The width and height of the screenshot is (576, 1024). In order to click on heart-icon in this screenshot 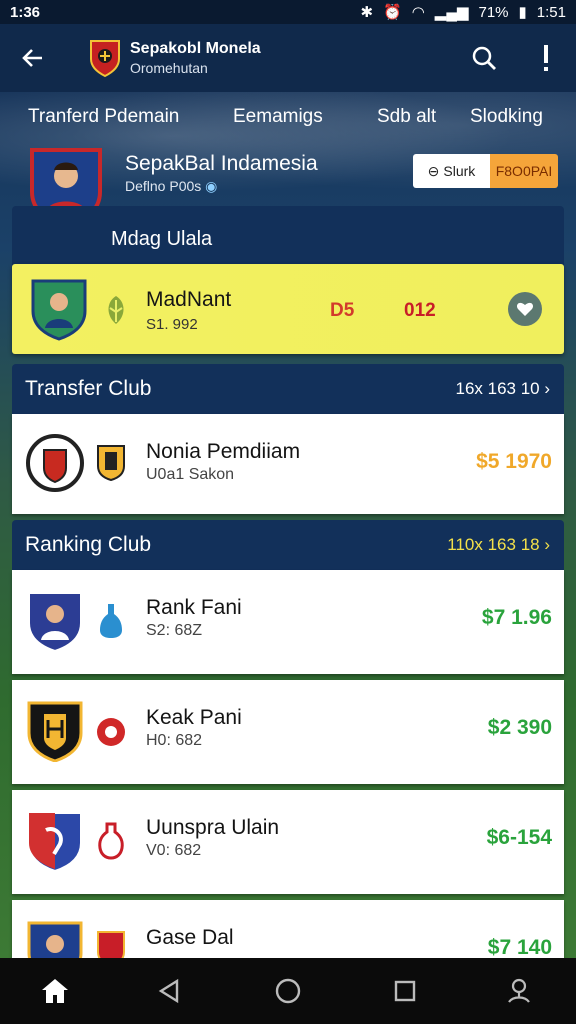, I will do `click(525, 309)`.